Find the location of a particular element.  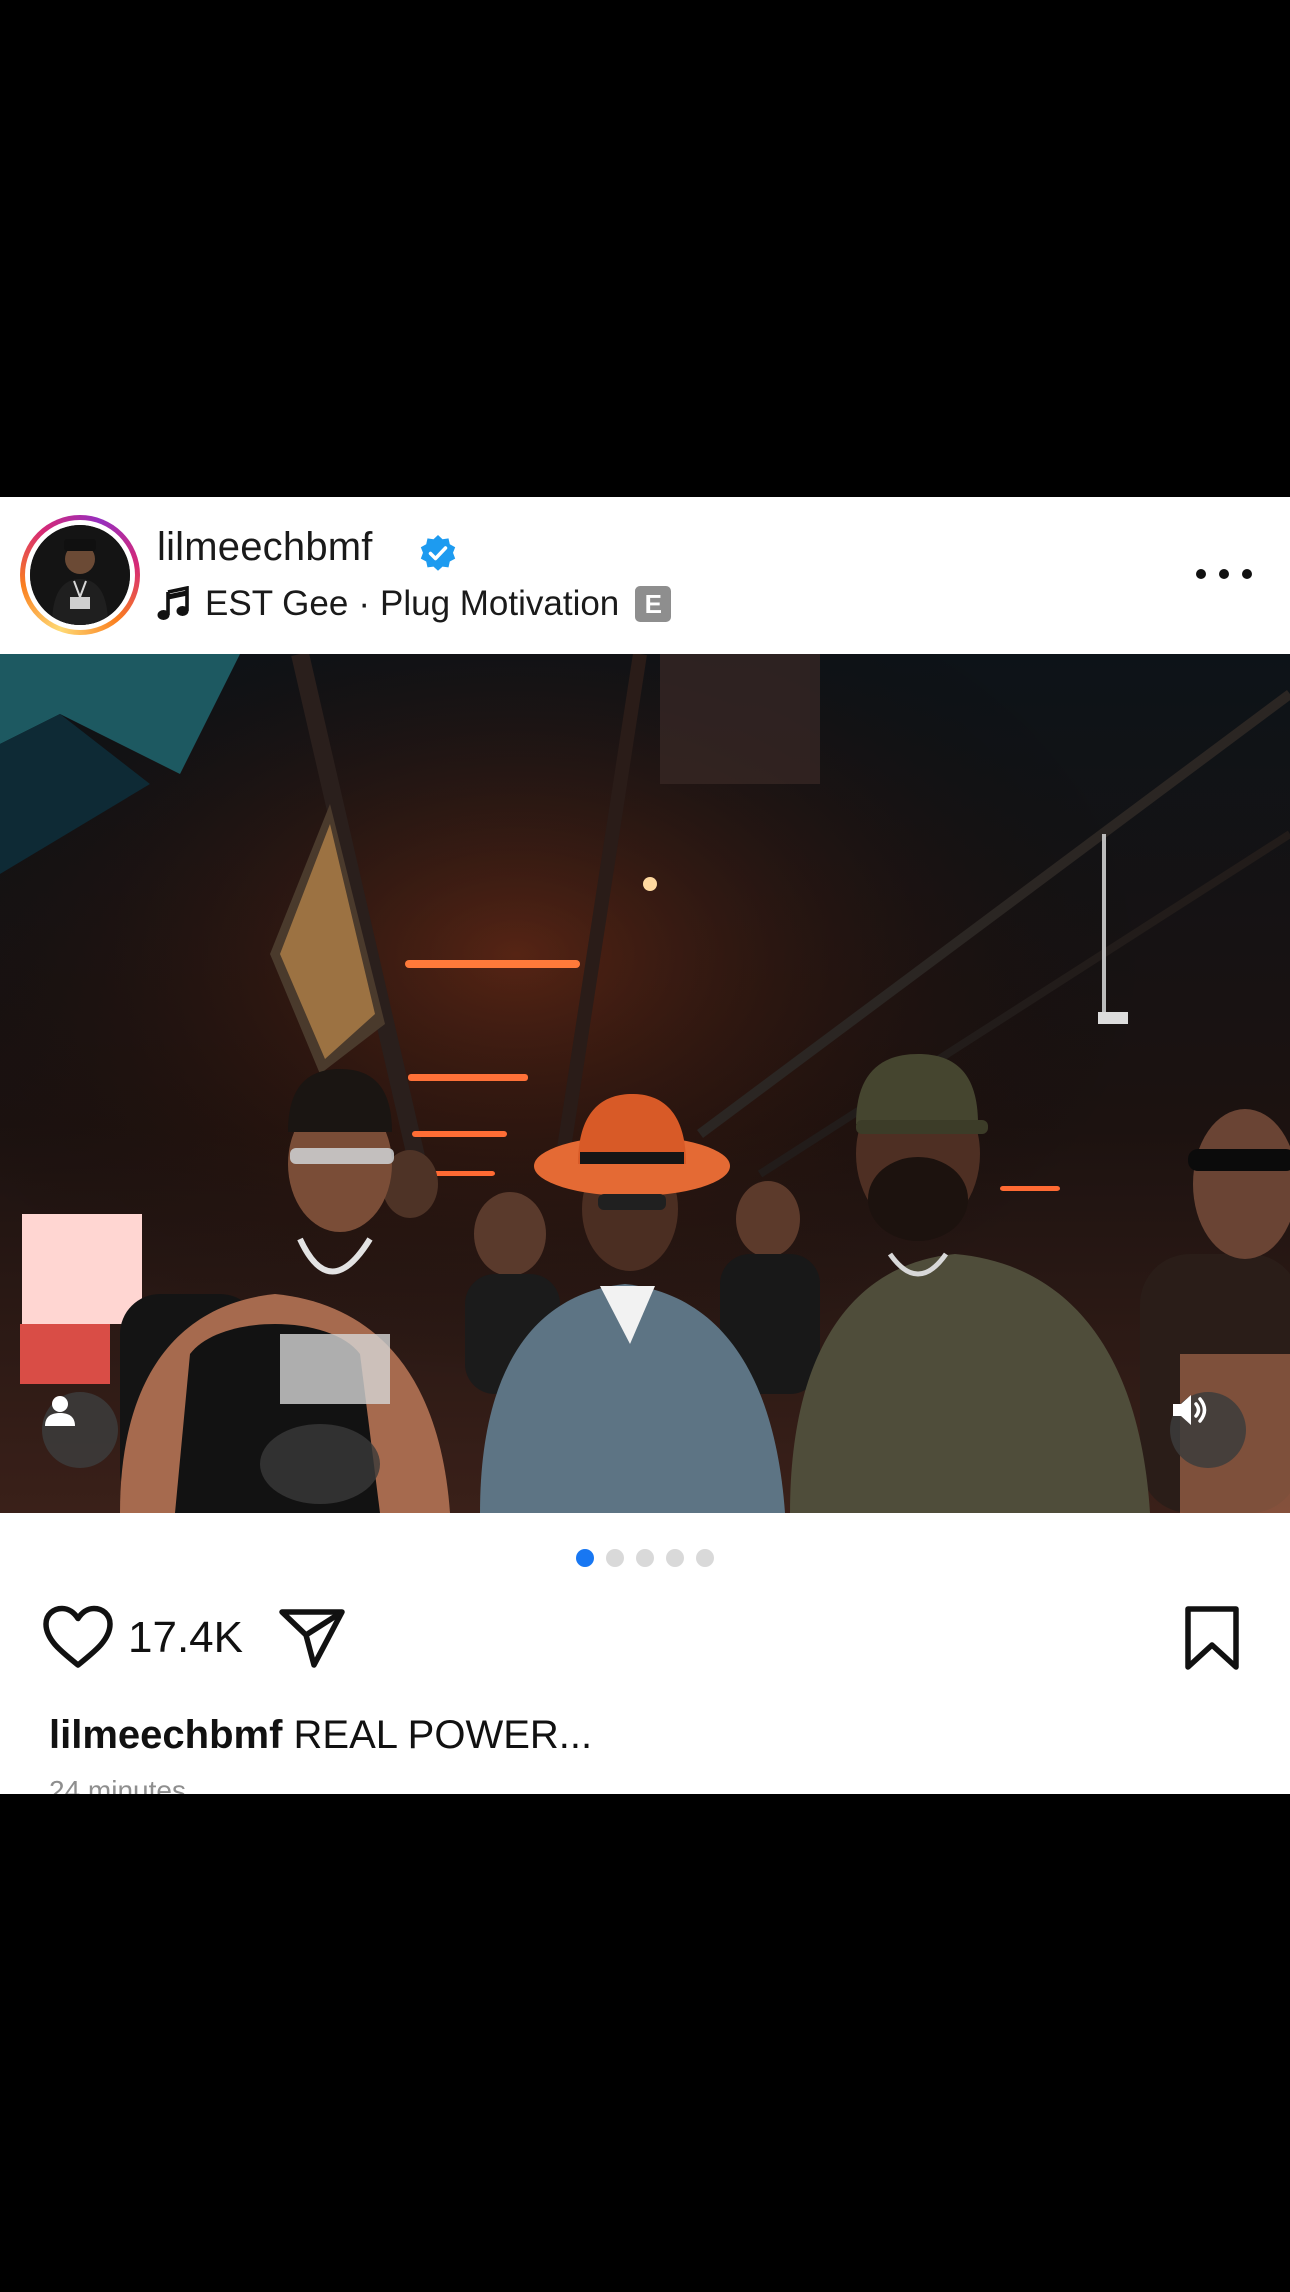

audio-attribution: EST Gee · Plug Motivation E is located at coordinates (414, 604).